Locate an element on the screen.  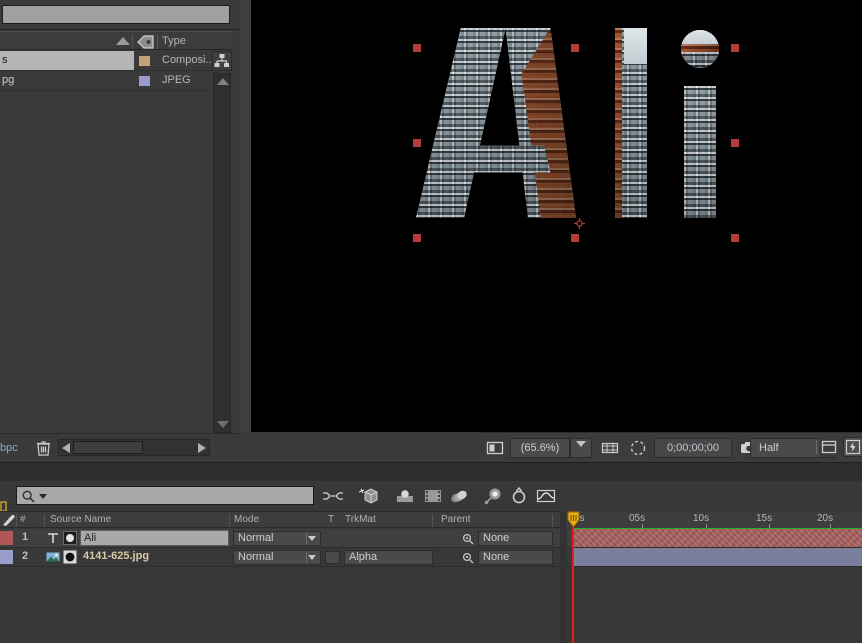
letter-l-sky-patch is located at coordinates (635, 46).